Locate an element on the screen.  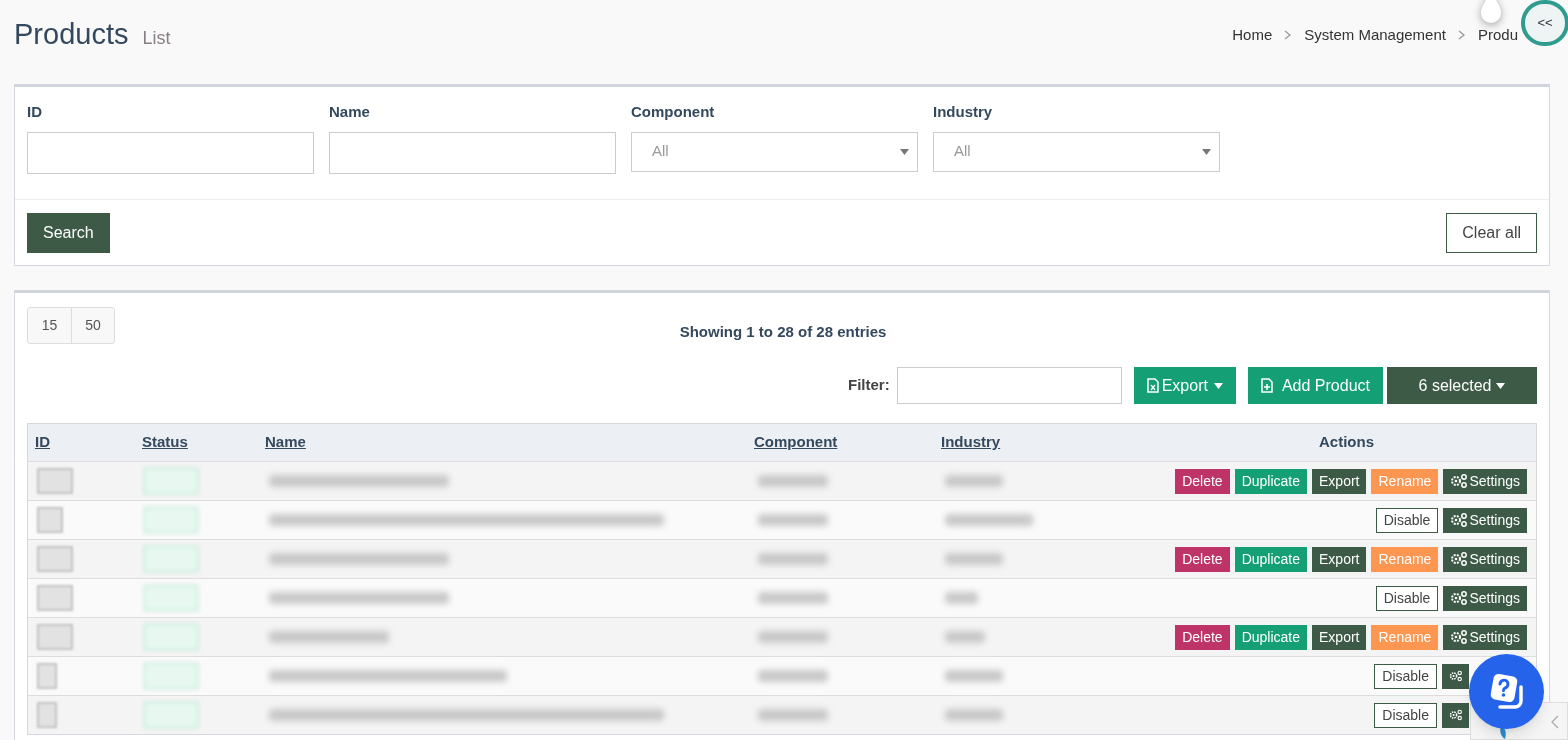
selection-dropdown-button: 6 selected is located at coordinates (1462, 385).